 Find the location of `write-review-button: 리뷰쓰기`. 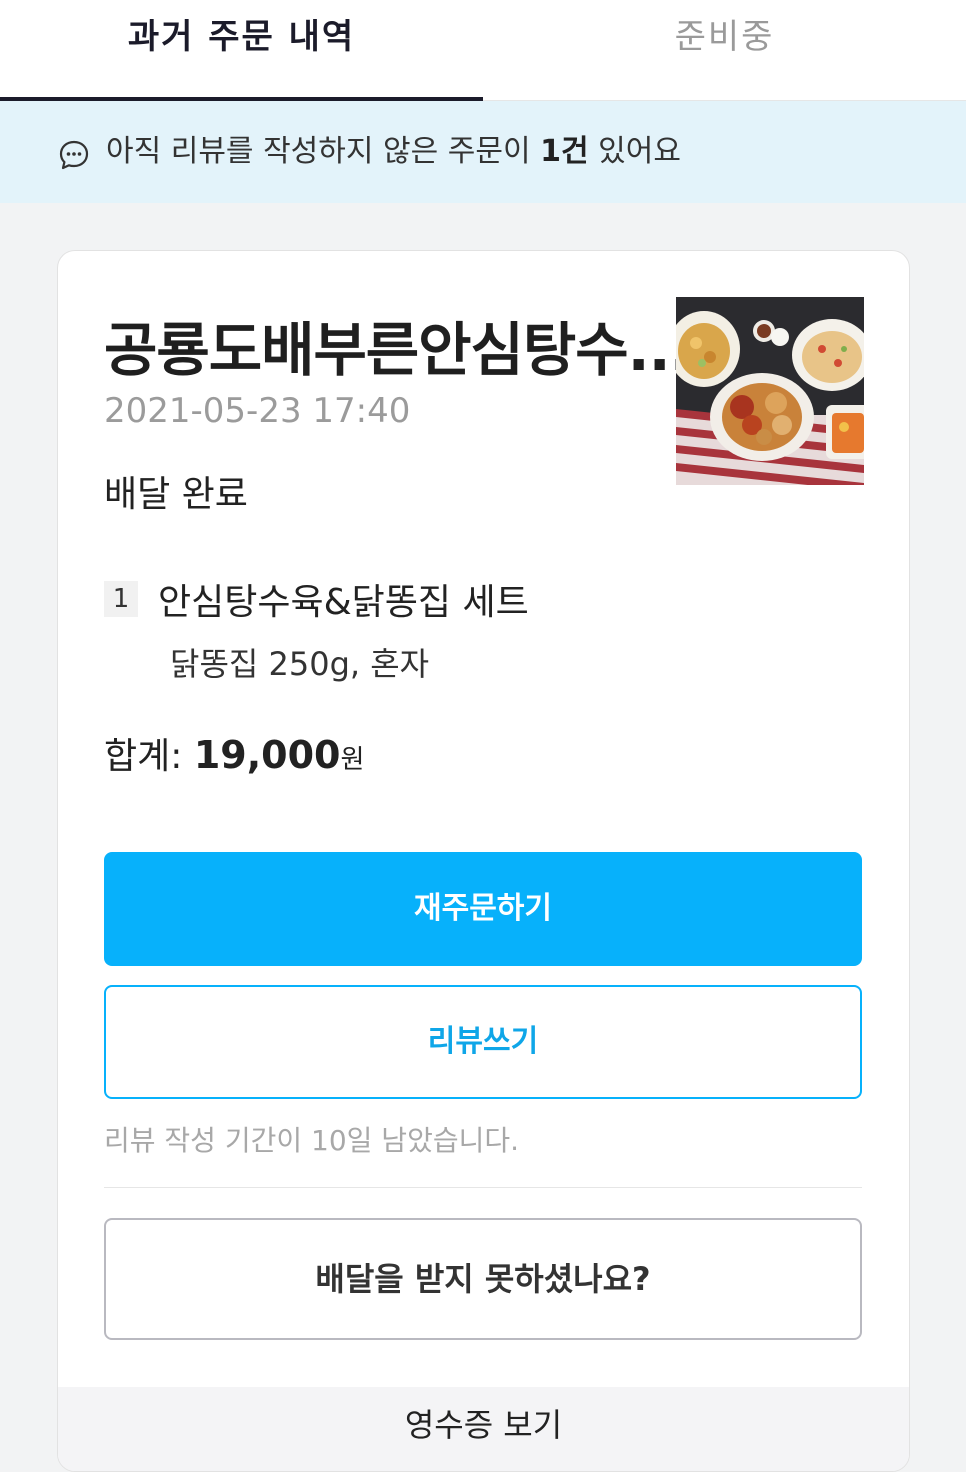

write-review-button: 리뷰쓰기 is located at coordinates (483, 1042).